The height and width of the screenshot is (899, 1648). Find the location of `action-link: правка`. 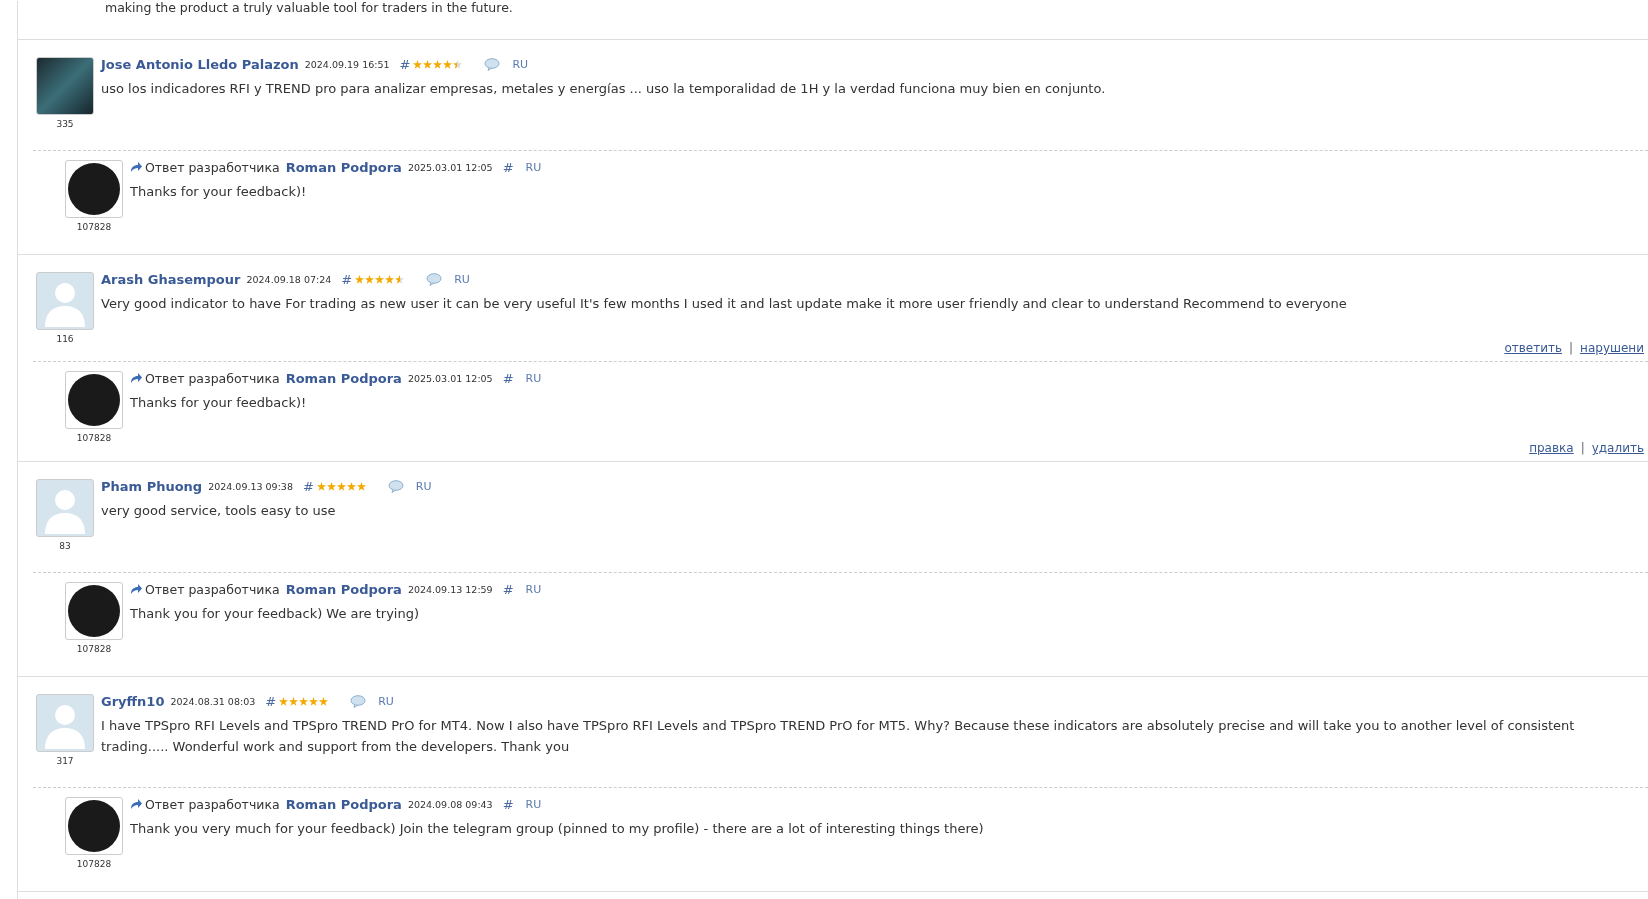

action-link: правка is located at coordinates (1551, 448).